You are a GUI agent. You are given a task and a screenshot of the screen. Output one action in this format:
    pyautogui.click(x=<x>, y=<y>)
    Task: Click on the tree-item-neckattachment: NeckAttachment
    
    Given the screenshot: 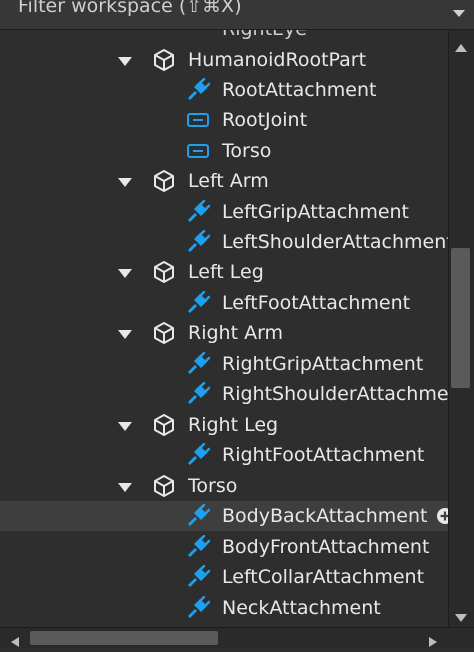 What is the action you would take?
    pyautogui.click(x=224, y=608)
    